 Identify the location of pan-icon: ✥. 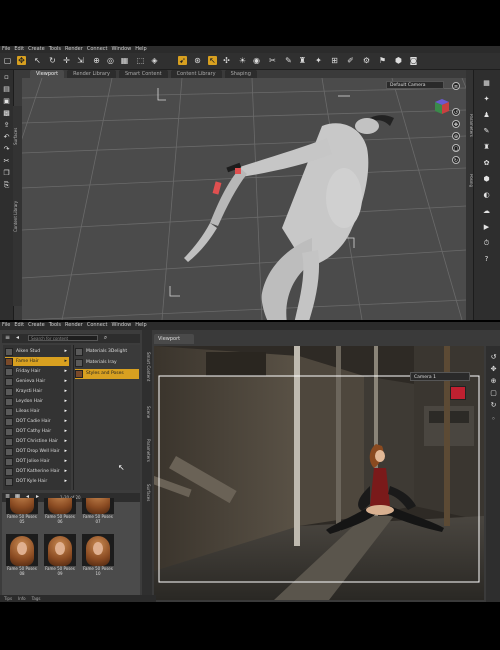
(456, 124).